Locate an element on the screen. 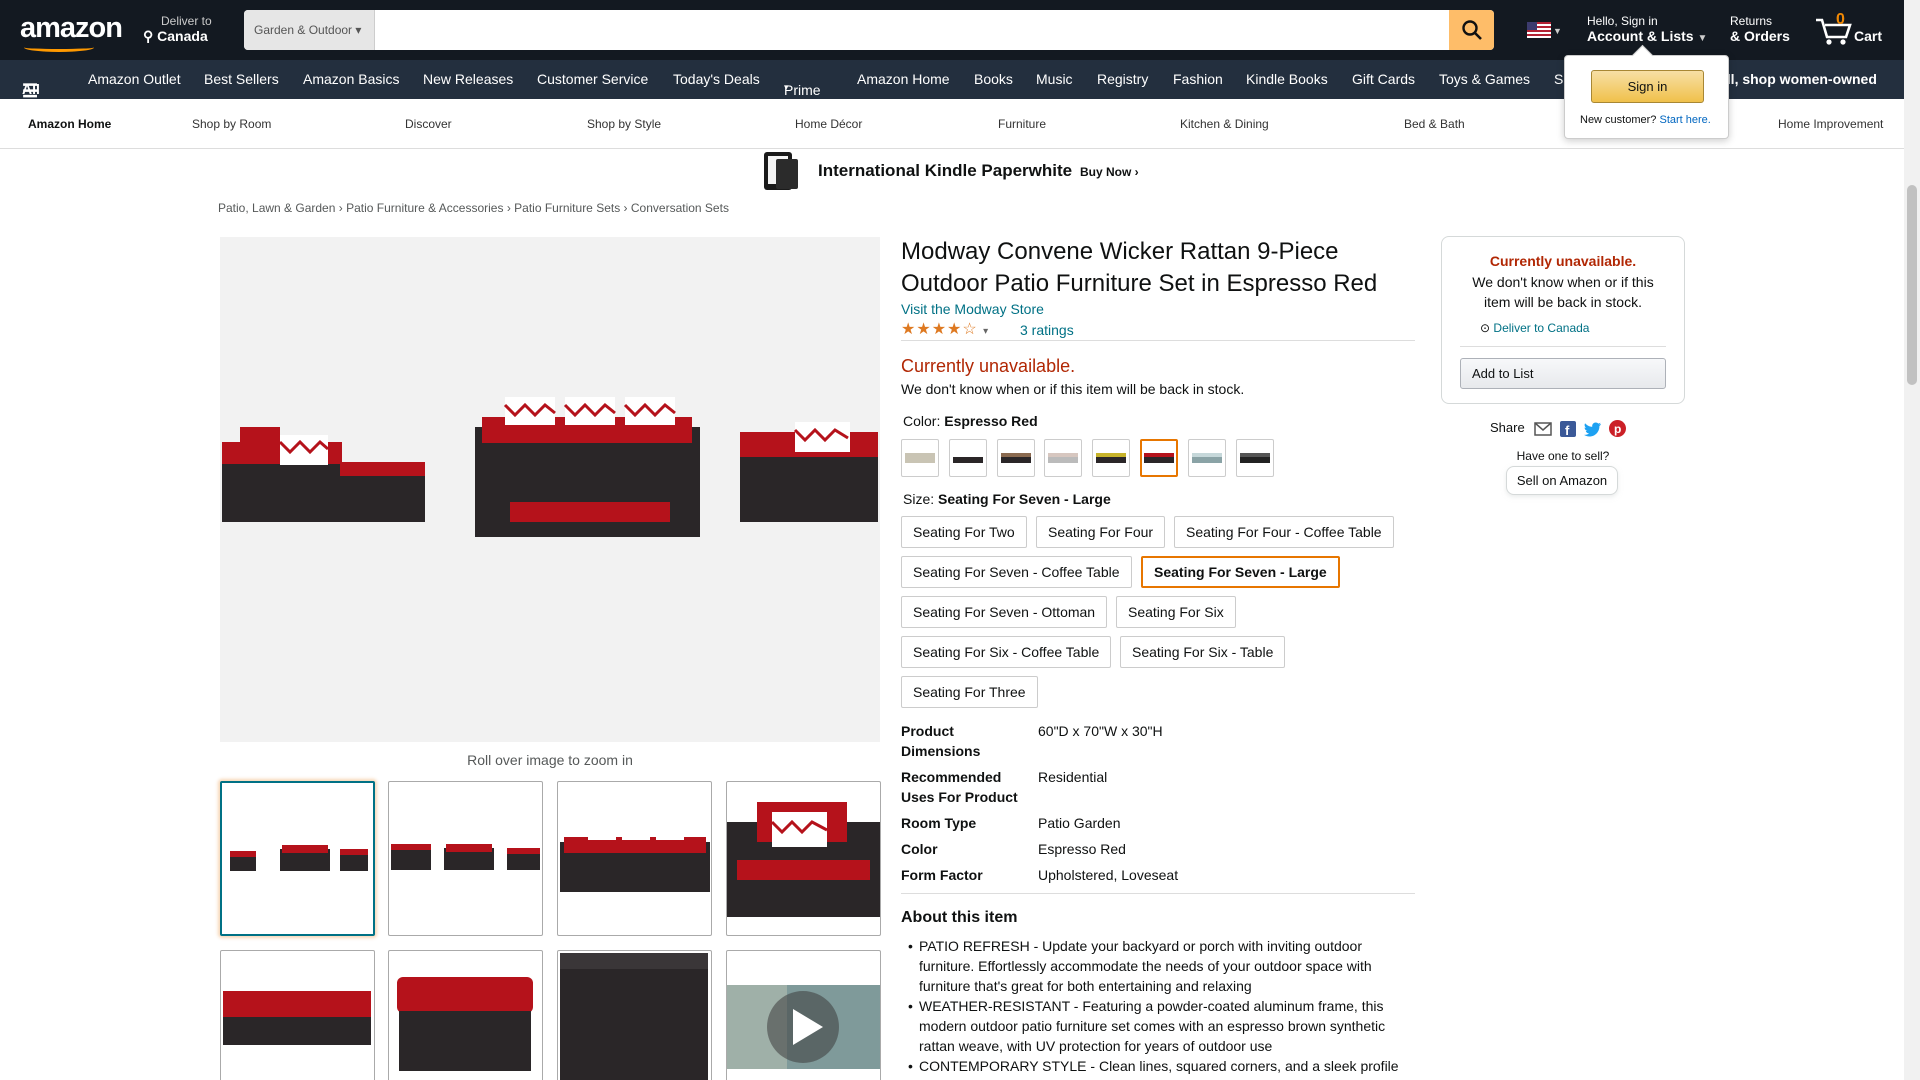 The width and height of the screenshot is (1920, 1080). banner-cta: Buy Now › is located at coordinates (1109, 172).